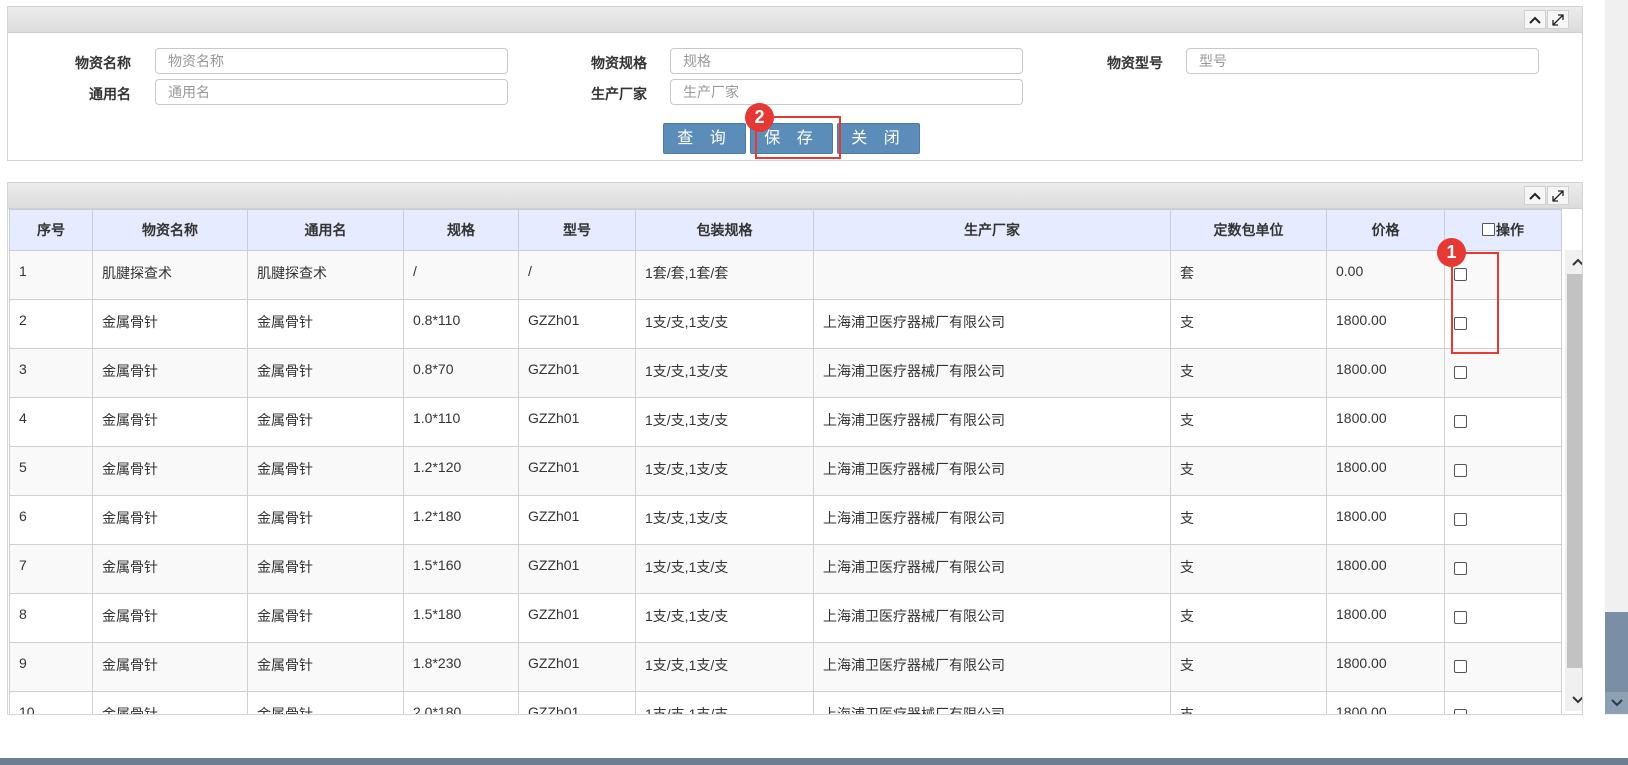  Describe the element at coordinates (461, 275) in the screenshot. I see `cell-spec: /` at that location.